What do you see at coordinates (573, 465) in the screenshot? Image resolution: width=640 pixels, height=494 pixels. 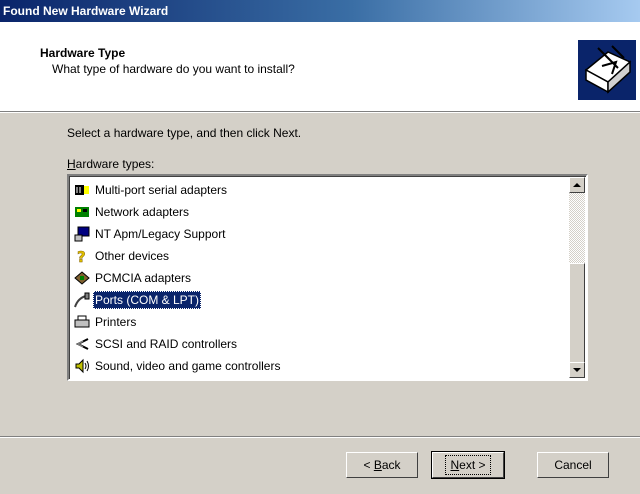 I see `cancel-button: Cancel` at bounding box center [573, 465].